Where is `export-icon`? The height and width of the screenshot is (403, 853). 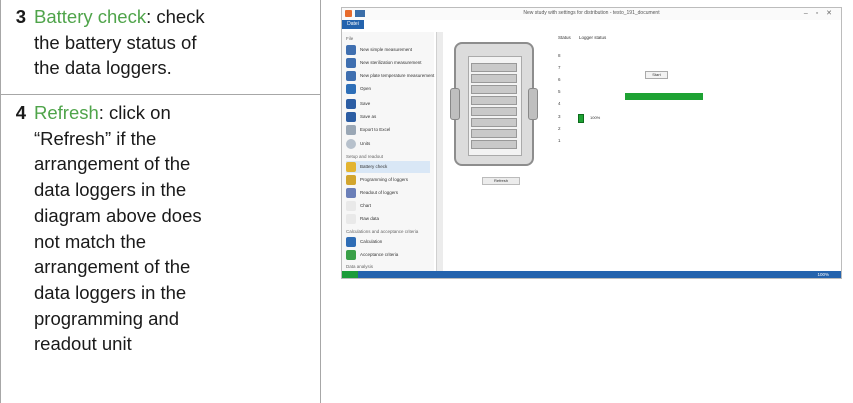
export-icon is located at coordinates (351, 130).